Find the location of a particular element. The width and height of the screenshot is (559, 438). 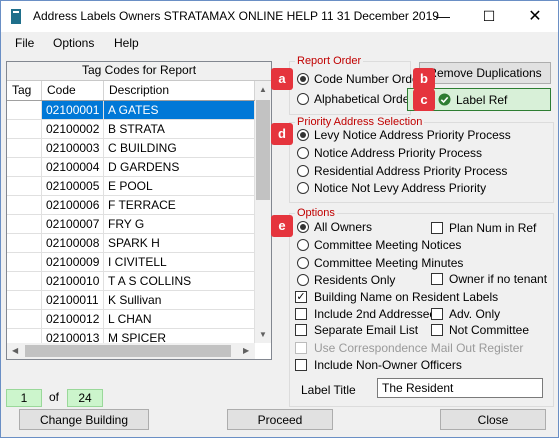

cell-code: 02100006 is located at coordinates (73, 205).